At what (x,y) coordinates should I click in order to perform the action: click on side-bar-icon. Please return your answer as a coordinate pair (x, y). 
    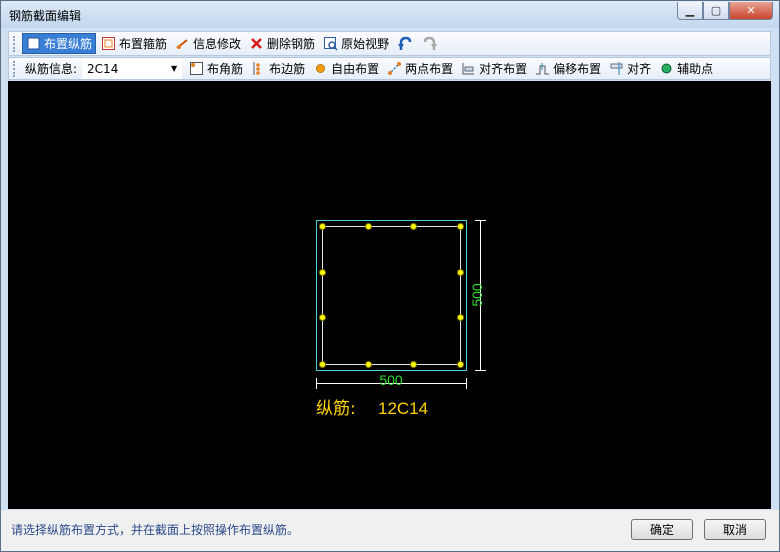
    Looking at the image, I should click on (258, 68).